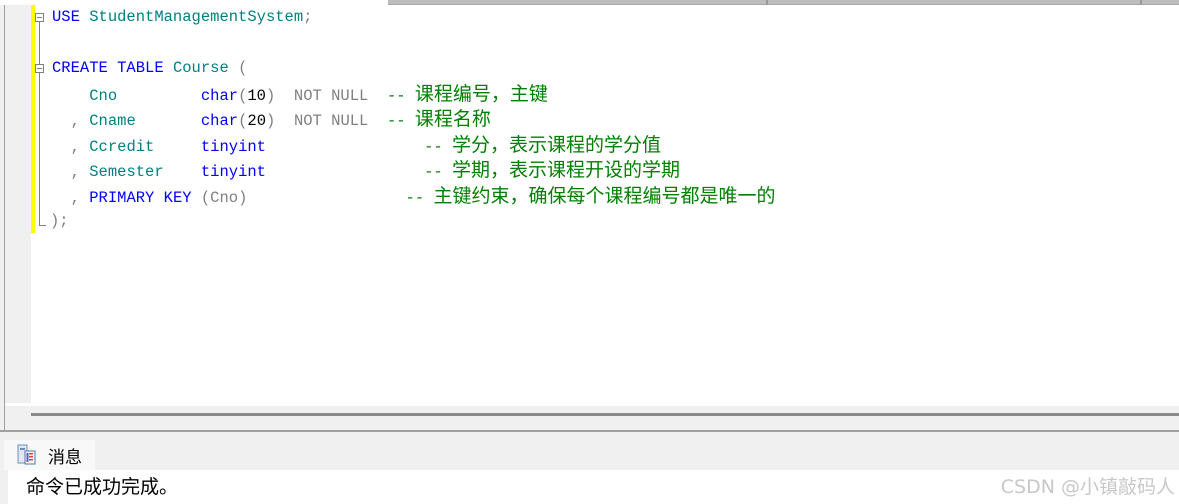 This screenshot has height=504, width=1179. I want to click on identifier-token: Ccredit, so click(122, 146).